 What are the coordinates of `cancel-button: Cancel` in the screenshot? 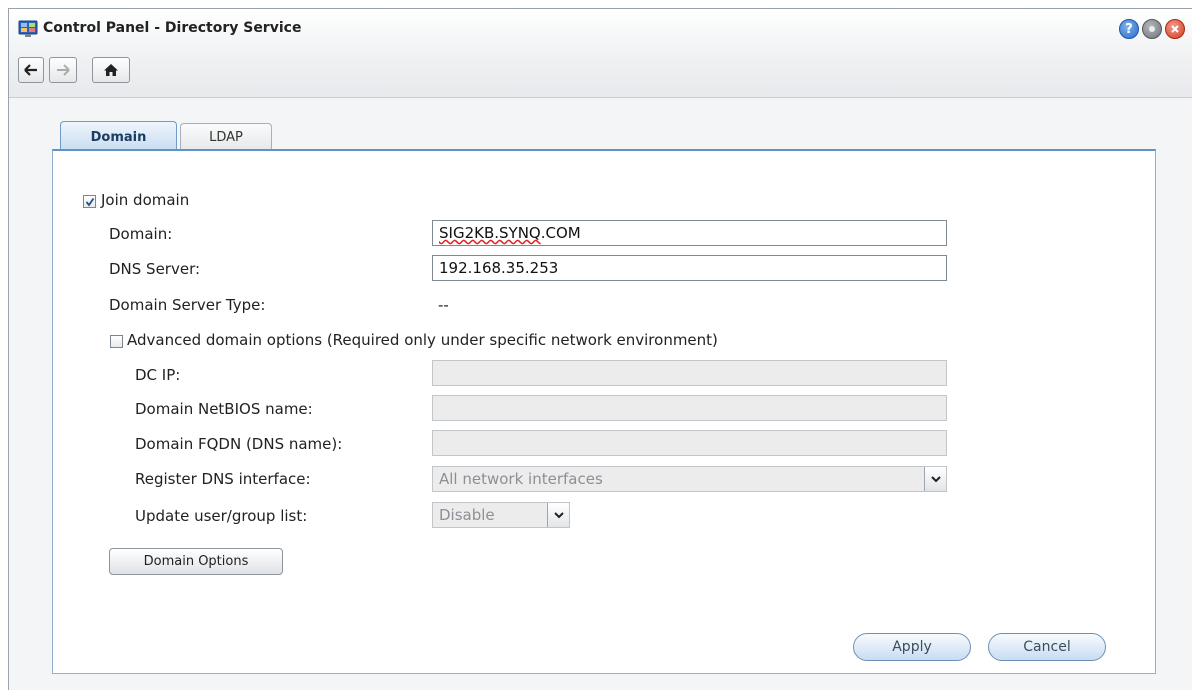 It's located at (1047, 647).